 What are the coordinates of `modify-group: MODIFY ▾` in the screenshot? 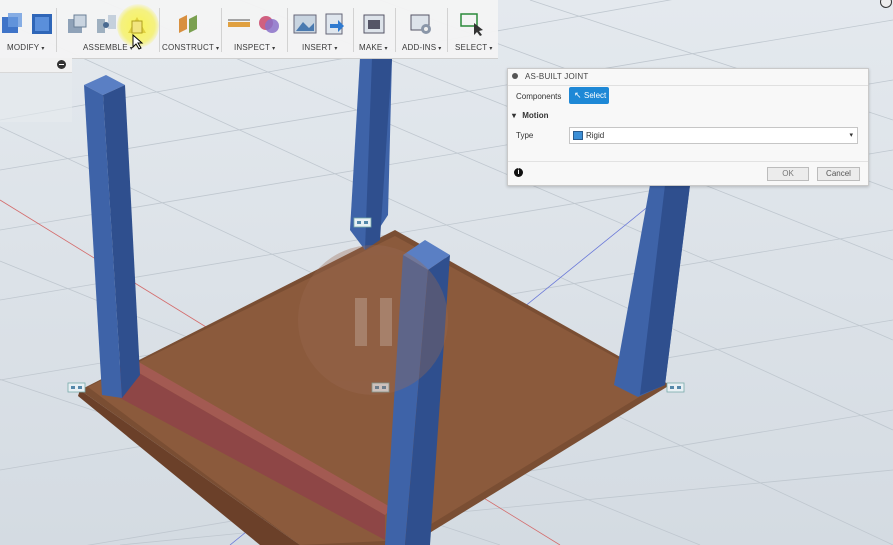 It's located at (27, 29).